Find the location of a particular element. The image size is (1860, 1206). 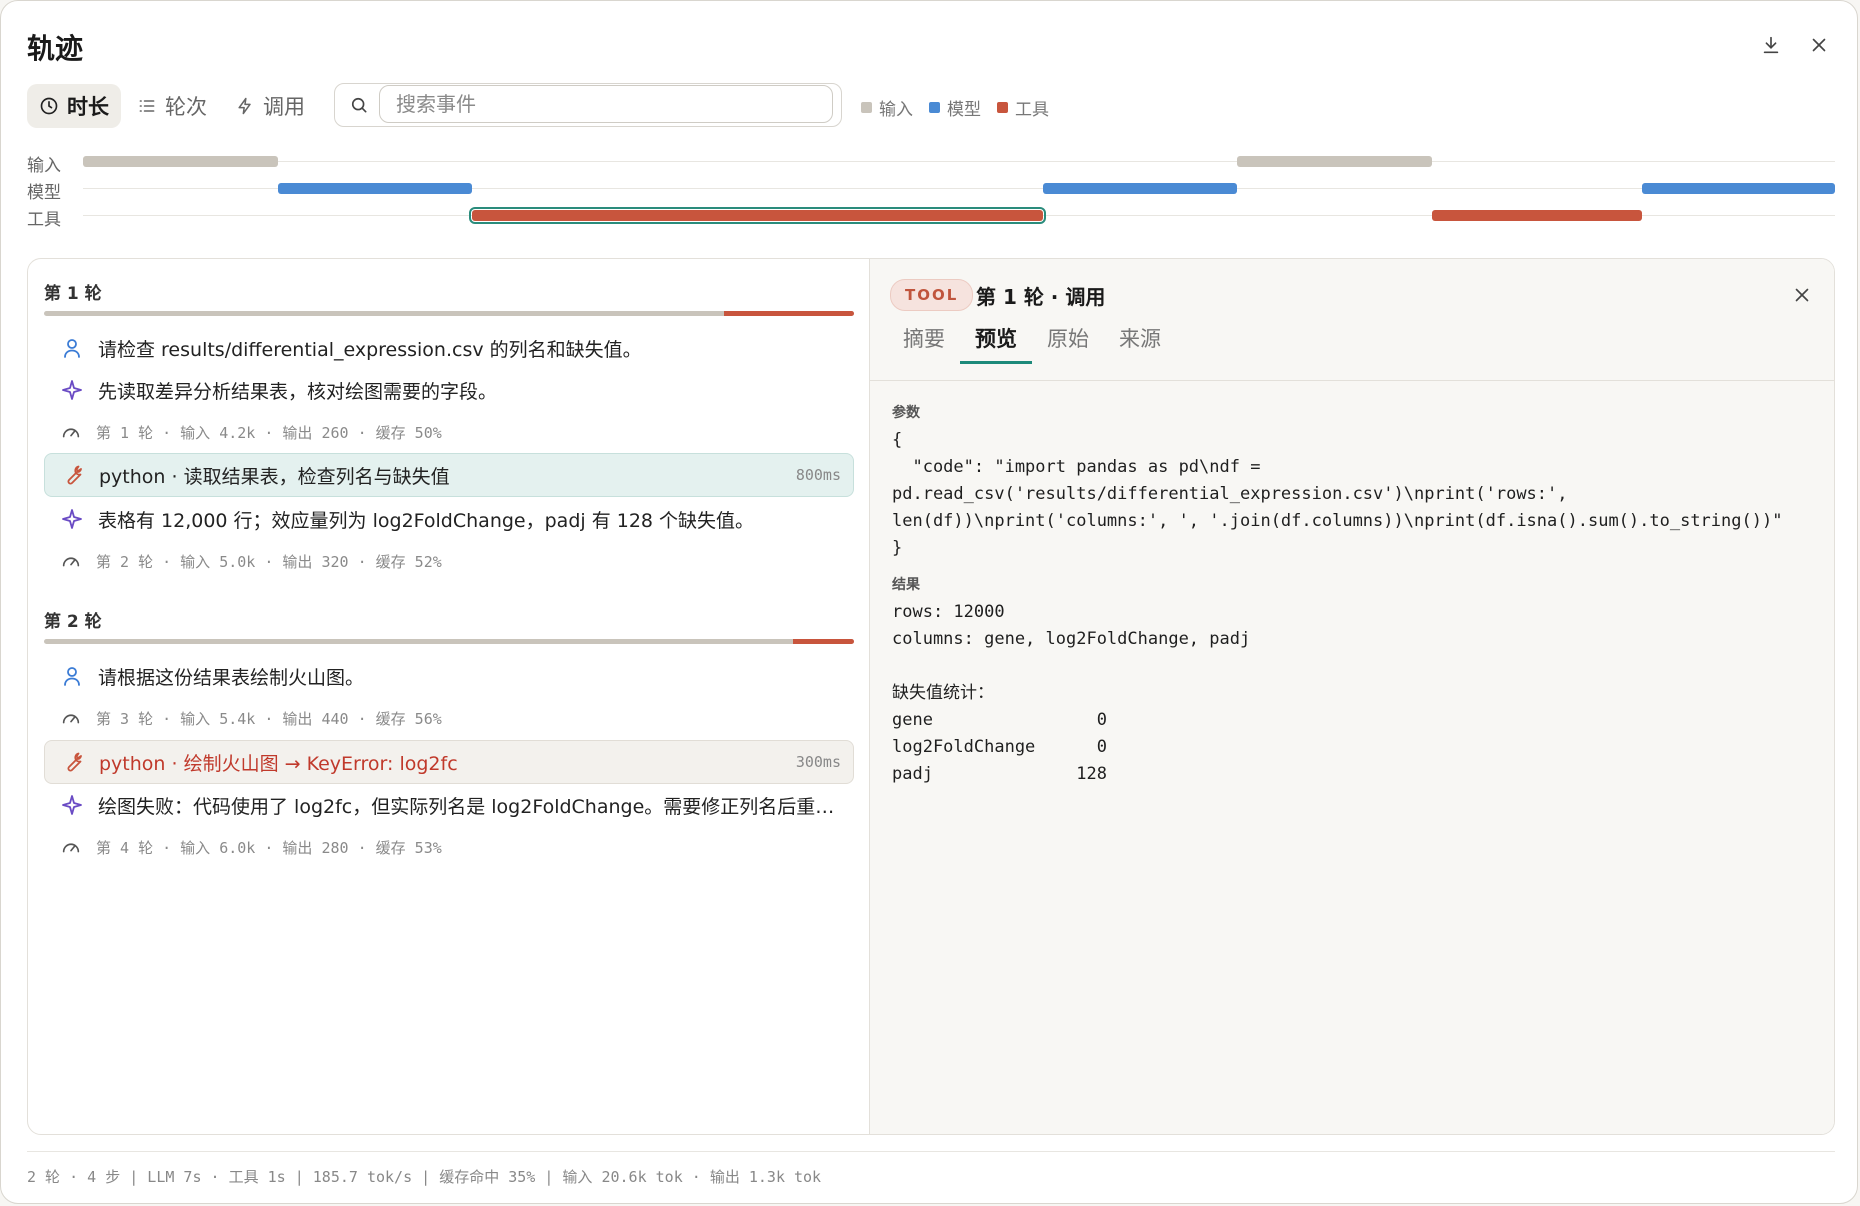

footer-divider is located at coordinates (931, 1151).